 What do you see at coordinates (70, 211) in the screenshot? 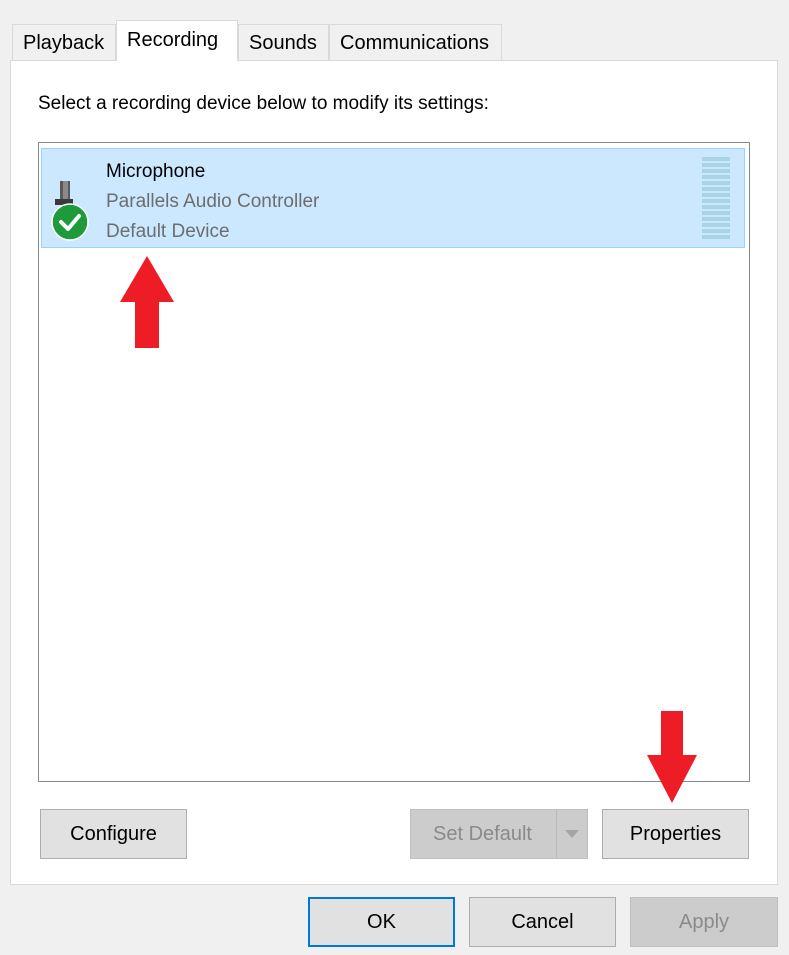
I see `microphone-icon` at bounding box center [70, 211].